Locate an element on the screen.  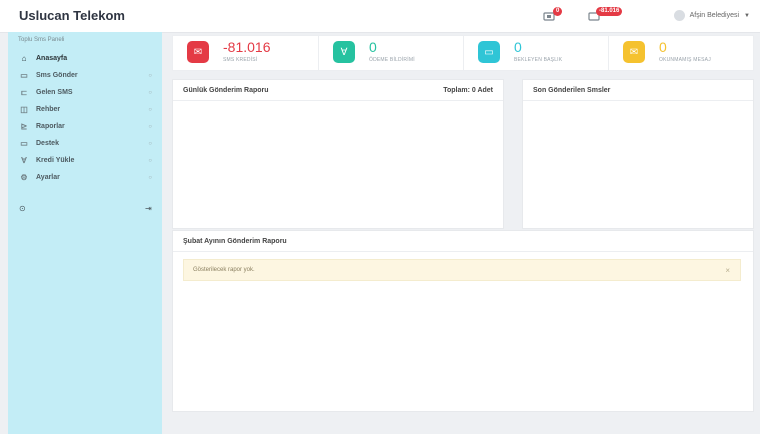
sidebar-item-raporlar: ⊵ Raporlar ○ is located at coordinates (85, 126).